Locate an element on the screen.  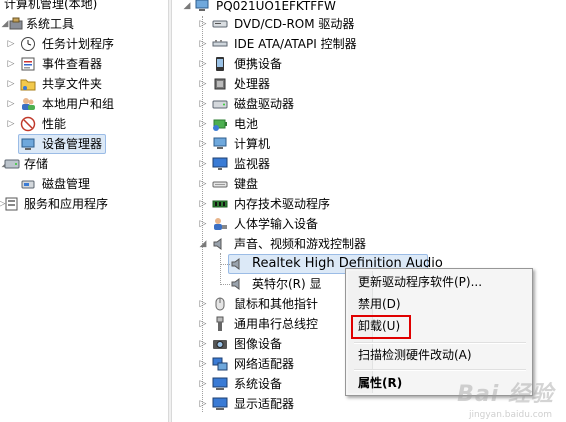
tree-root-label: 计算机管理(本地) is located at coordinates (51, 5).